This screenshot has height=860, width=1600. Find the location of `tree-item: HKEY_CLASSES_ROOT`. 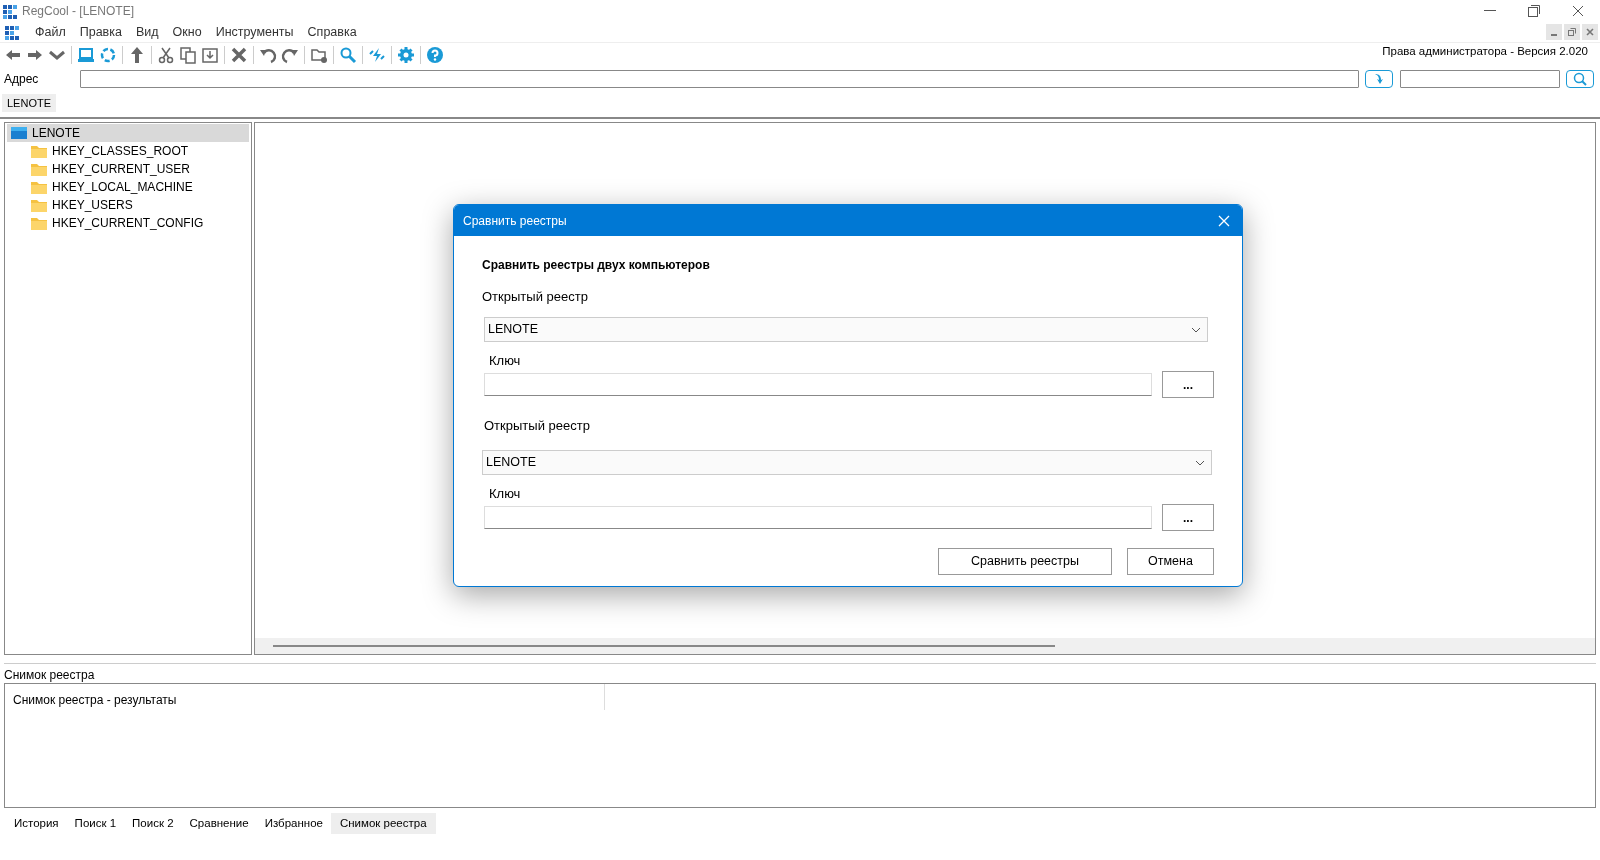

tree-item: HKEY_CLASSES_ROOT is located at coordinates (128, 151).